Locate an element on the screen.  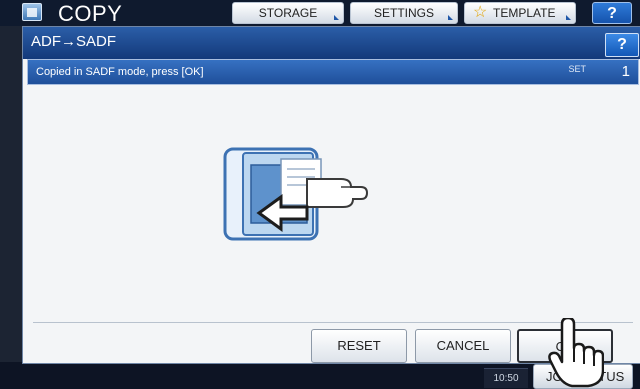
tab-storage: STORAGE is located at coordinates (288, 13).